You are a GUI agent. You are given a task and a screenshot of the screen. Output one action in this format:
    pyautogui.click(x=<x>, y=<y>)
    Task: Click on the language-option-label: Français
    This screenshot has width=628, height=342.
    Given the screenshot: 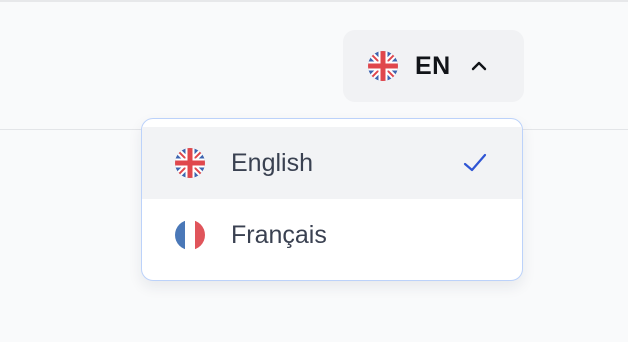 What is the action you would take?
    pyautogui.click(x=279, y=234)
    